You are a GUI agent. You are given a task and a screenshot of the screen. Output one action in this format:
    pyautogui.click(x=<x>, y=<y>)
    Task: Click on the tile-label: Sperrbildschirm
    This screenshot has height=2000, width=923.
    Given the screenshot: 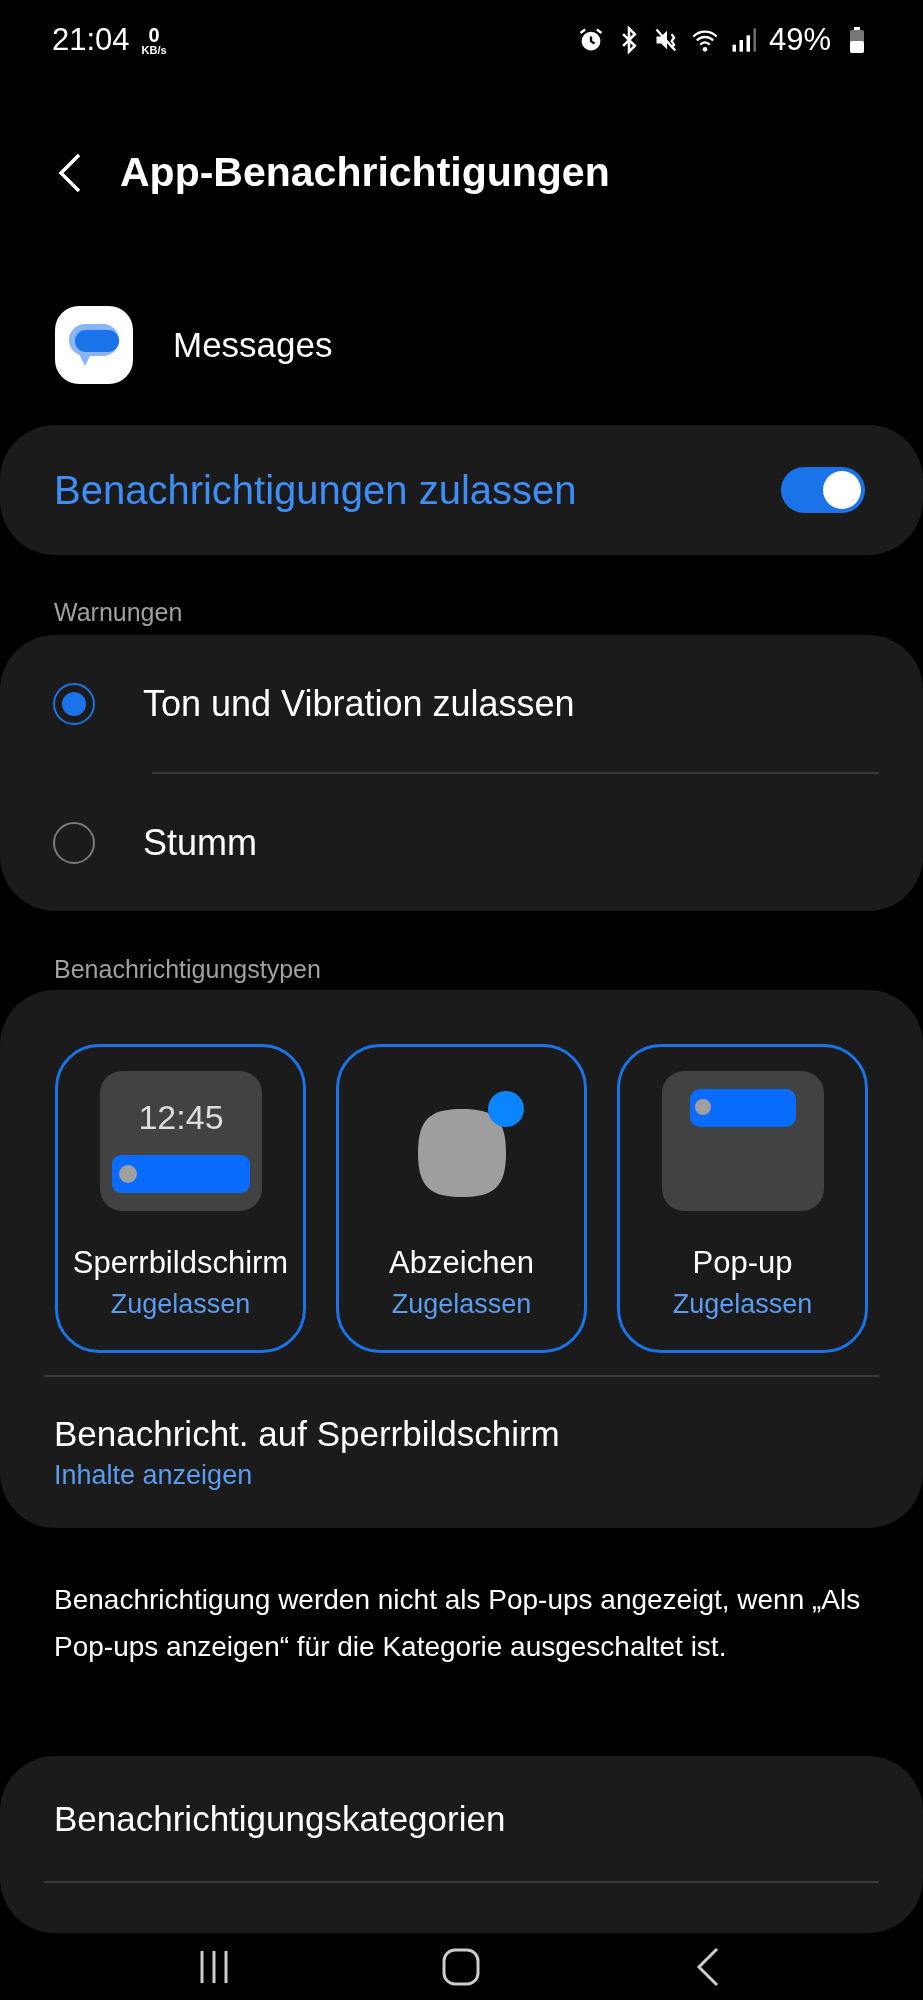 What is the action you would take?
    pyautogui.click(x=180, y=1263)
    